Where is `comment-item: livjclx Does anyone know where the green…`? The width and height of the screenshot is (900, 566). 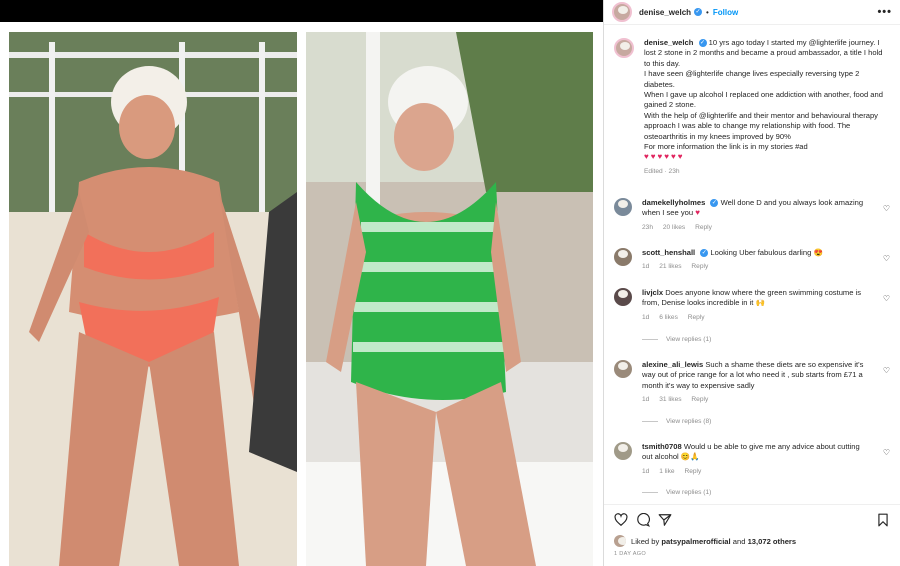 comment-item: livjclx Does anyone know where the green… is located at coordinates (755, 305).